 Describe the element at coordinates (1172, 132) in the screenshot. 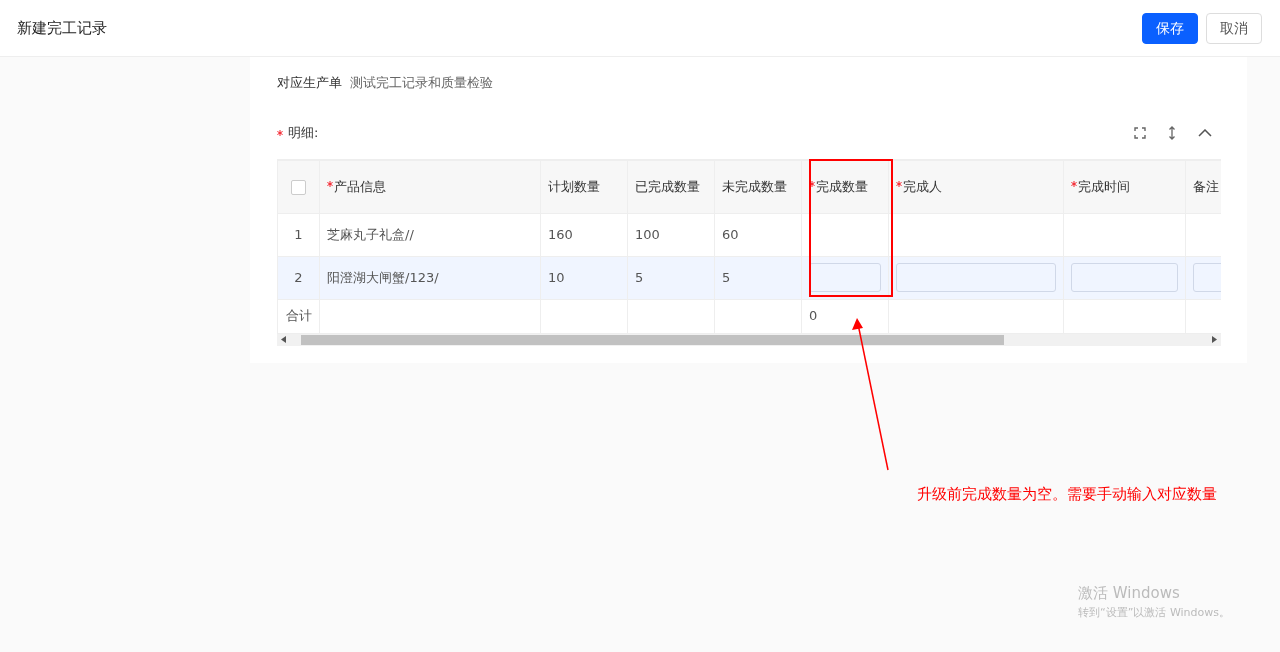

I see `vertical-arrows-icon` at that location.